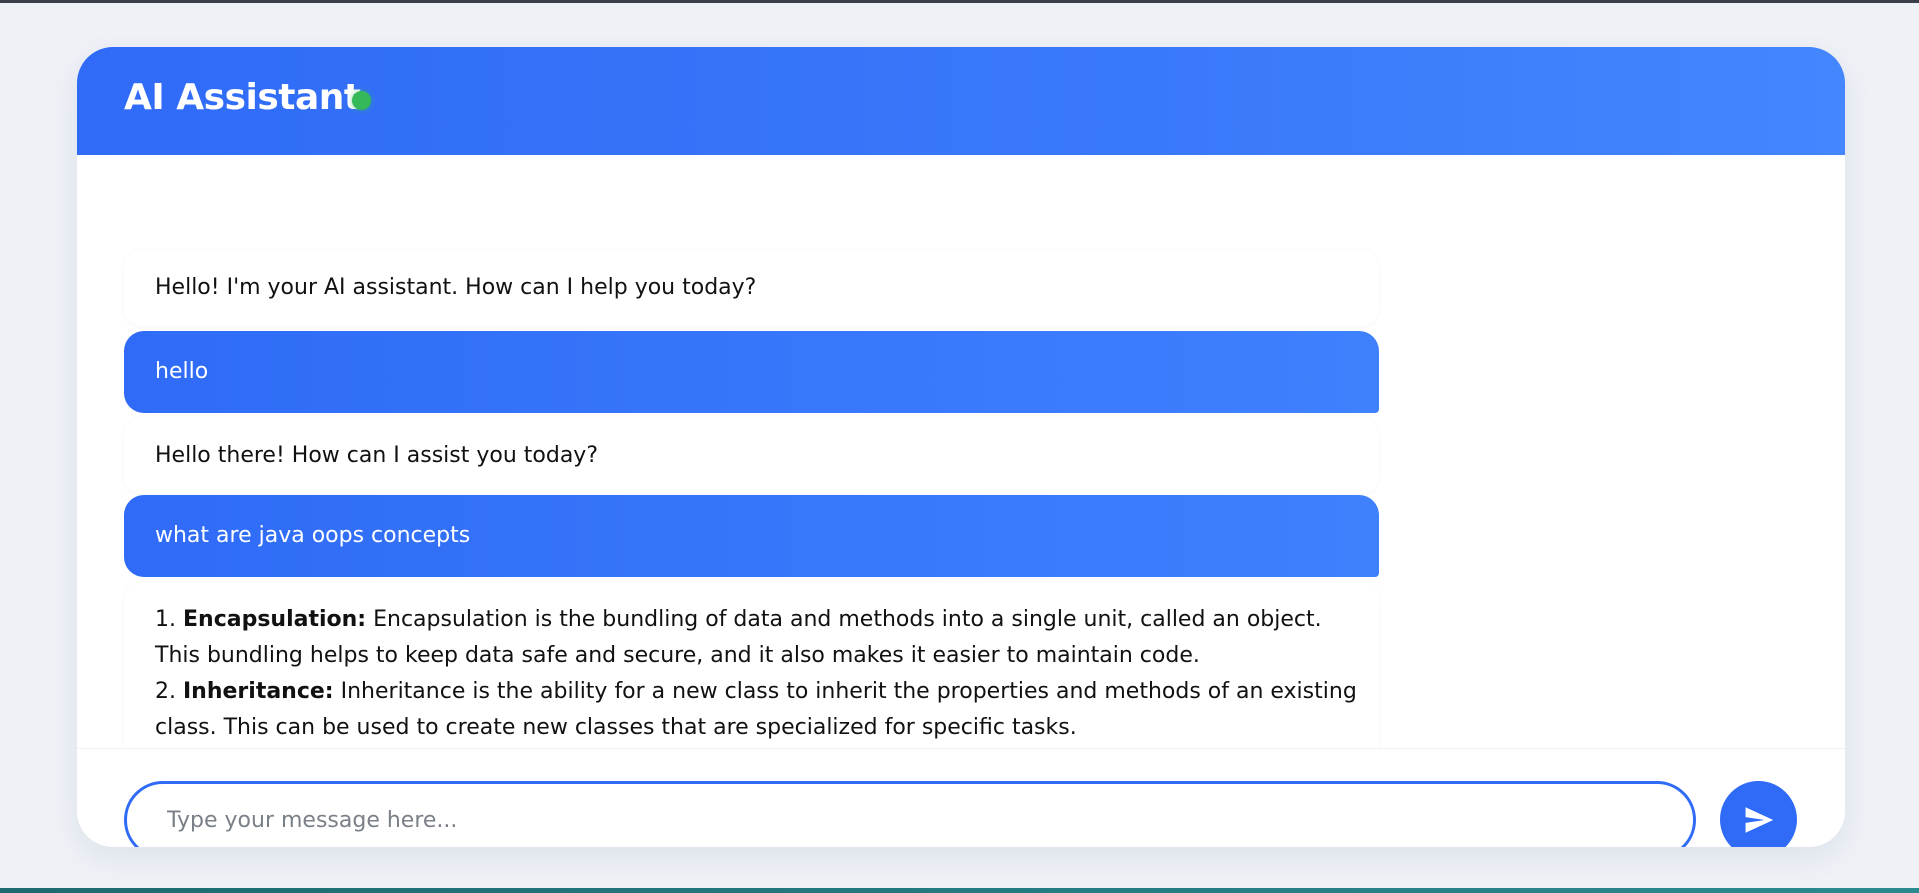 The height and width of the screenshot is (893, 1919). What do you see at coordinates (275, 619) in the screenshot?
I see `list-item-term: Encapsulation:` at bounding box center [275, 619].